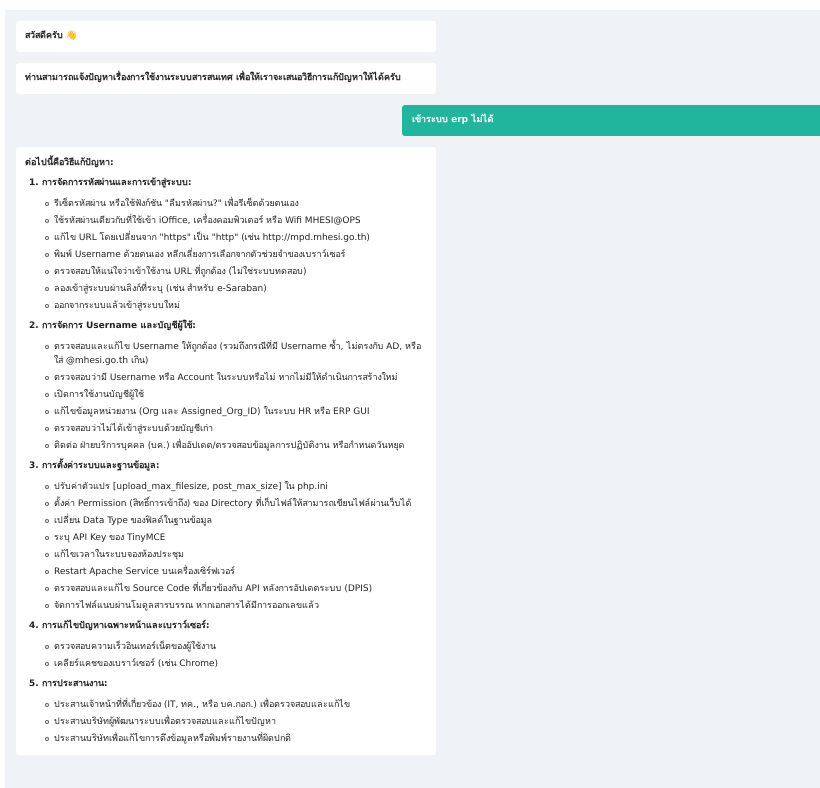 The image size is (820, 788). I want to click on list-item: ตรวจสอบความเร็วอินเทอร์เน็ตของผู้ใช้งาน, so click(135, 647).